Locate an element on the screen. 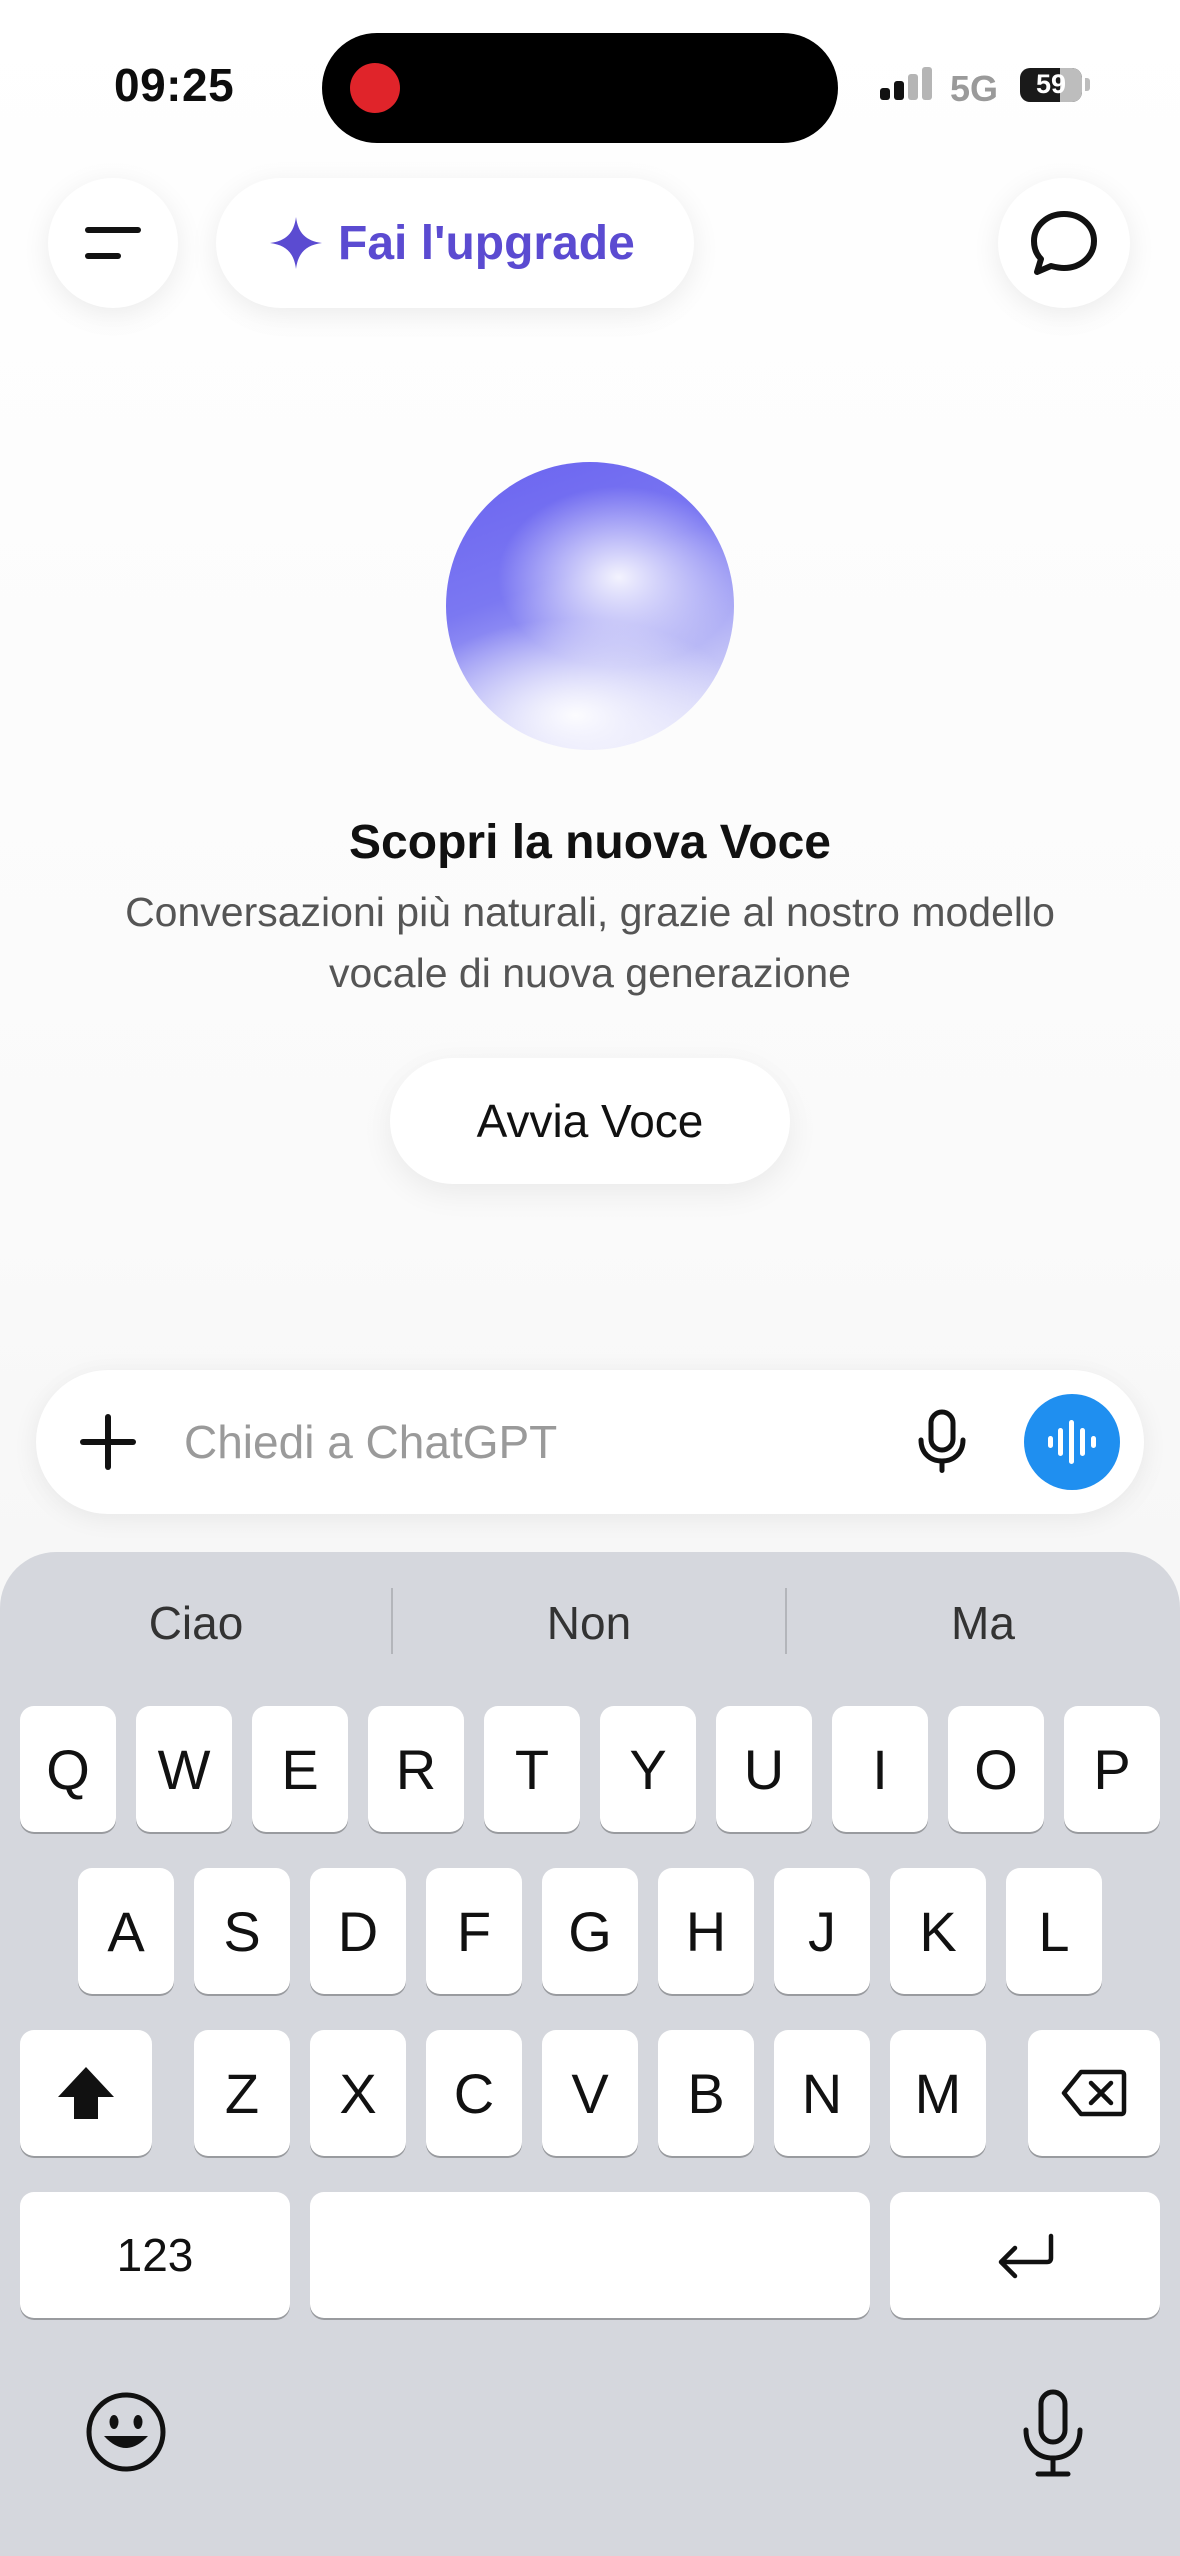 The image size is (1180, 2556). key-q: Q is located at coordinates (68, 1769).